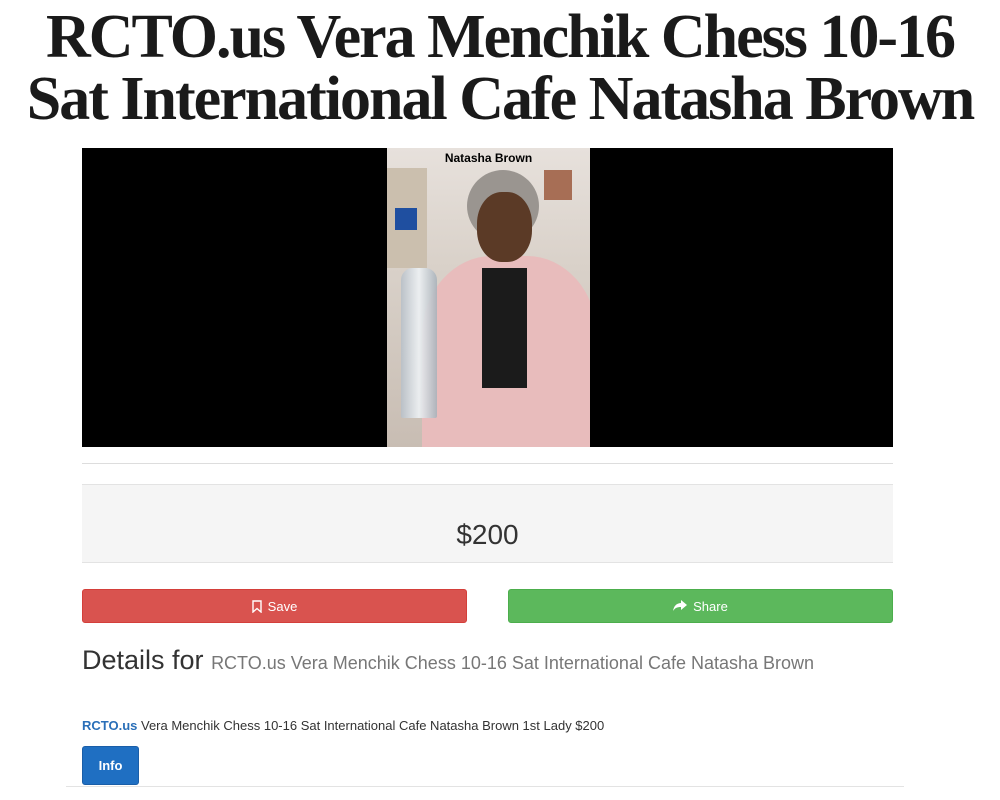 The height and width of the screenshot is (800, 1000). I want to click on price-panel: $200, so click(487, 523).